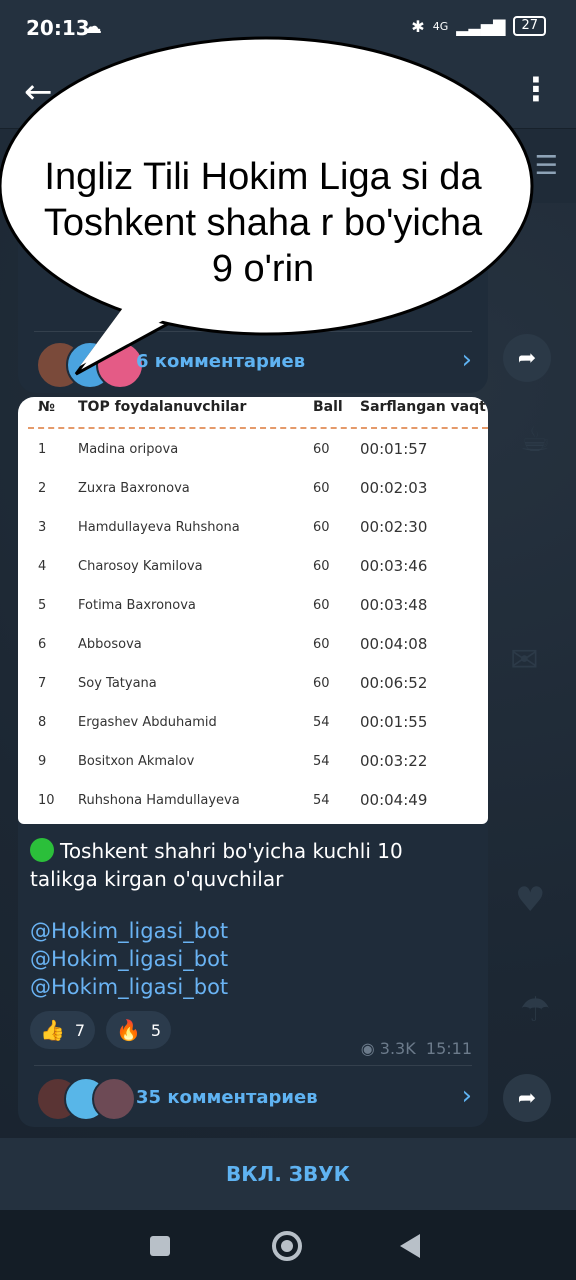  Describe the element at coordinates (394, 449) in the screenshot. I see `row-time: 00:01:57` at that location.